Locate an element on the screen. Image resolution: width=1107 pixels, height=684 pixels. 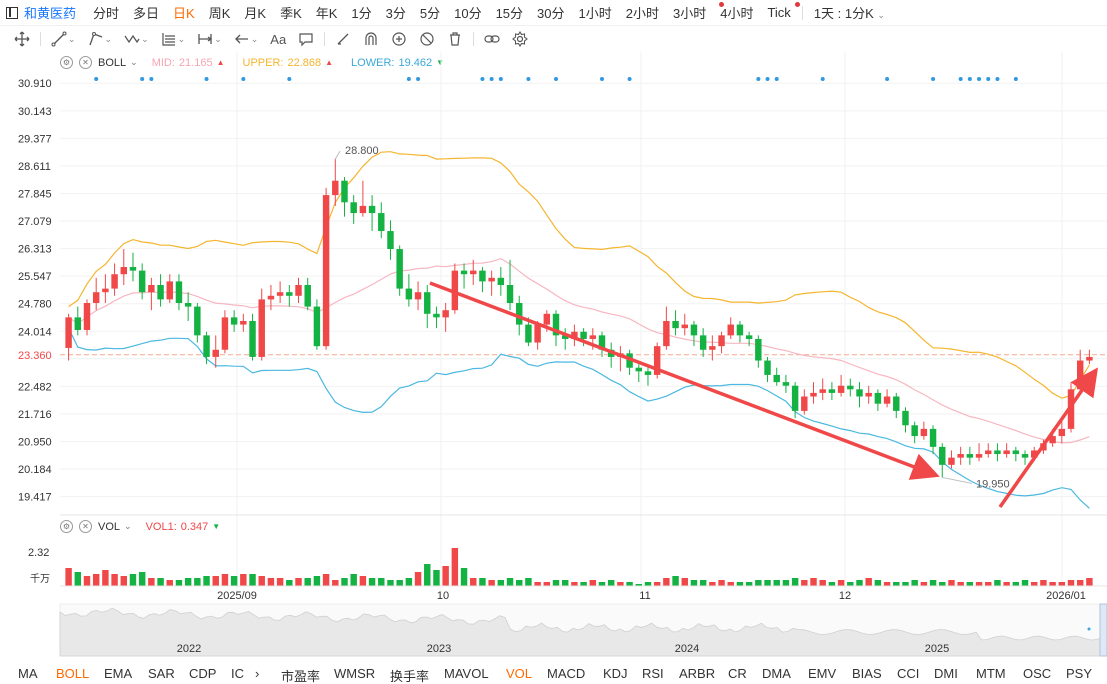
indicator-tab-10: VOL is located at coordinates (519, 673).